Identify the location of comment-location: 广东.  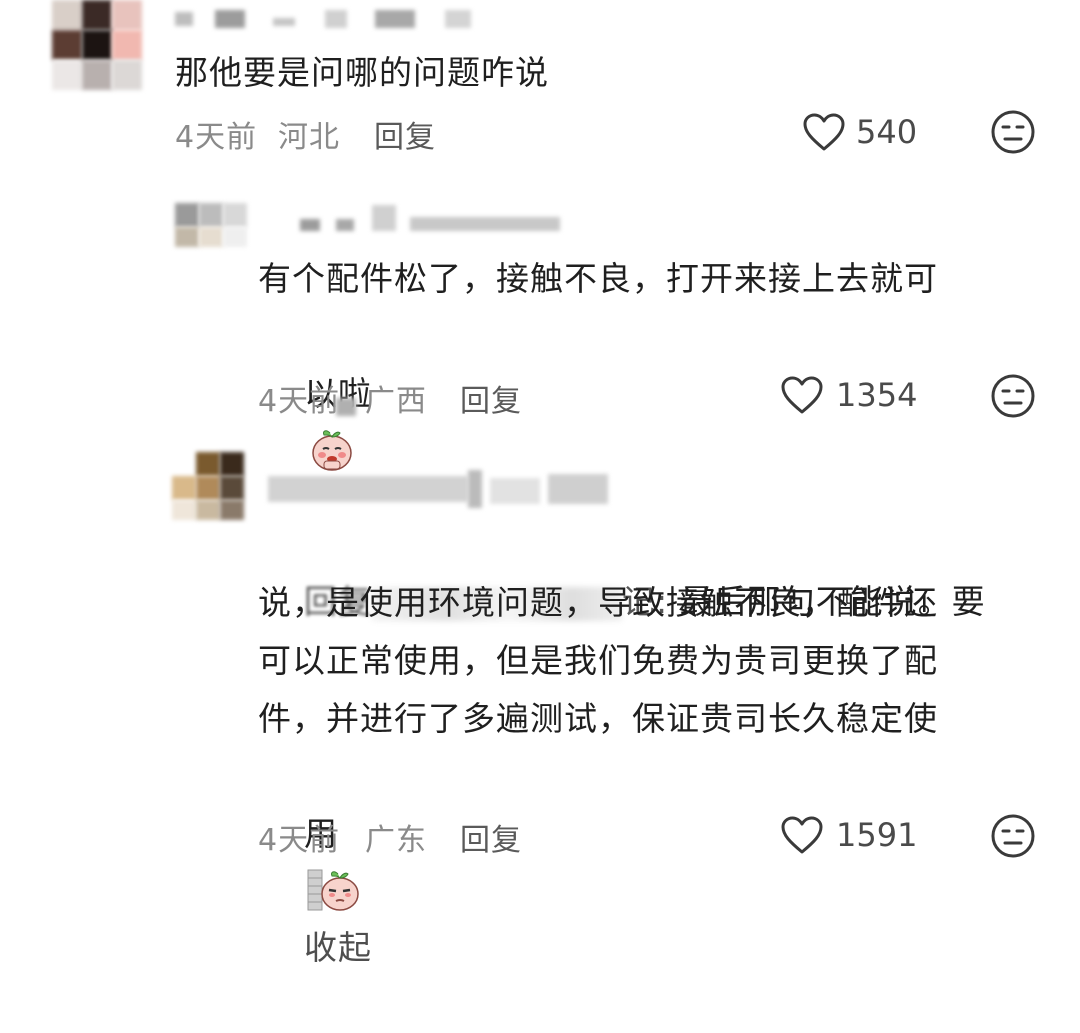
(396, 840).